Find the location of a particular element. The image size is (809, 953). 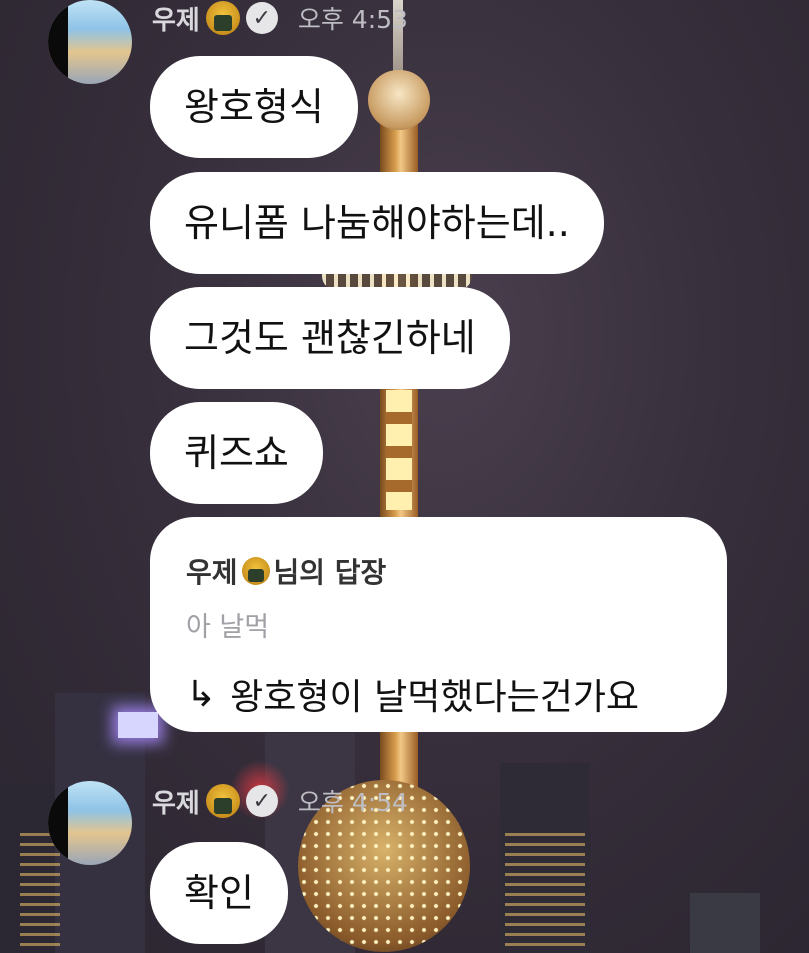

reply-to-line: 우제 님의 답장 is located at coordinates (438, 571).